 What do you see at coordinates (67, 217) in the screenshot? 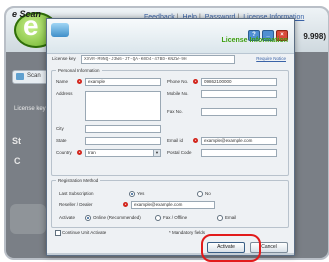
I see `activate-method-label: Activate` at bounding box center [67, 217].